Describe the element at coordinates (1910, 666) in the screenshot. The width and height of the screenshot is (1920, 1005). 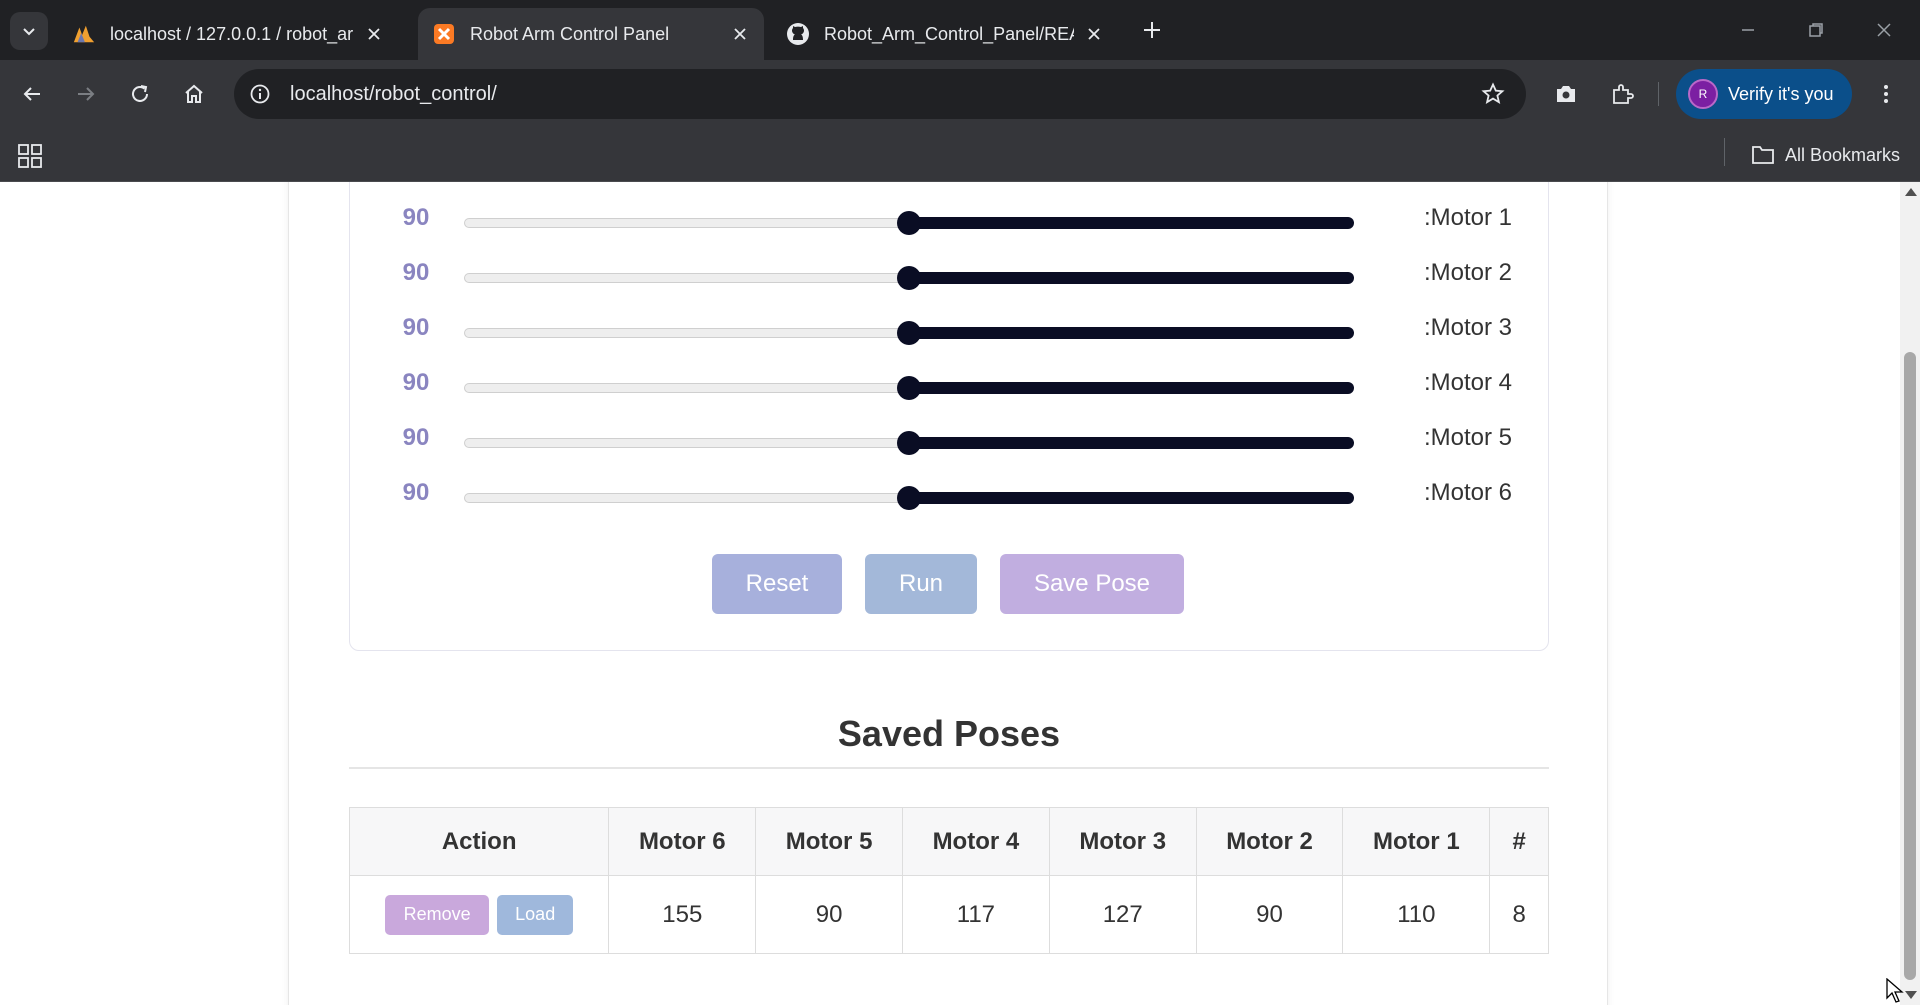
I see `scroll-thumb` at that location.